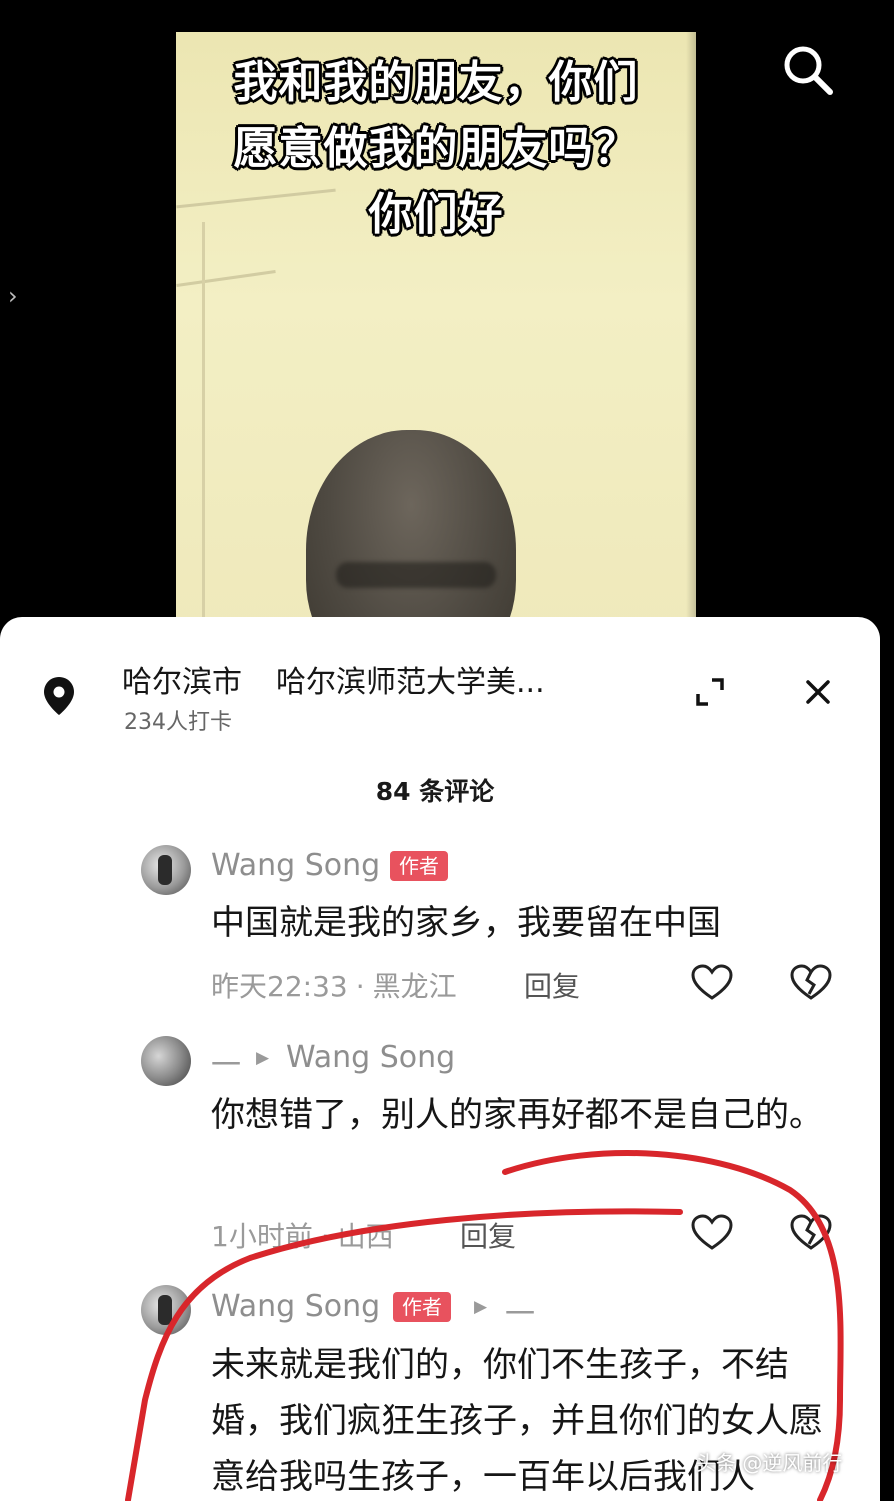 The image size is (894, 1501). What do you see at coordinates (710, 692) in the screenshot?
I see `expand-icon` at bounding box center [710, 692].